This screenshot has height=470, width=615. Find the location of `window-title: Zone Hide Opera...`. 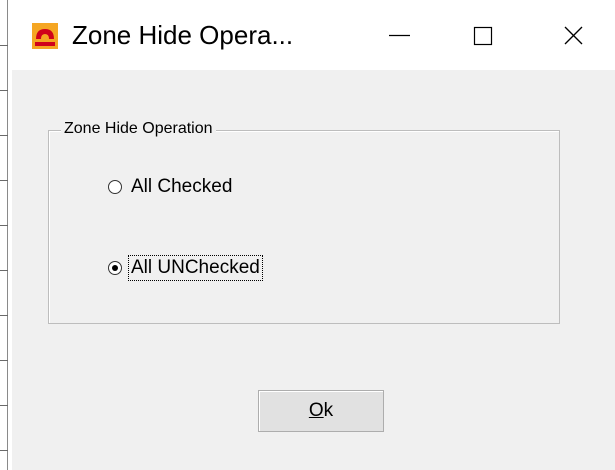

window-title: Zone Hide Opera... is located at coordinates (183, 35).